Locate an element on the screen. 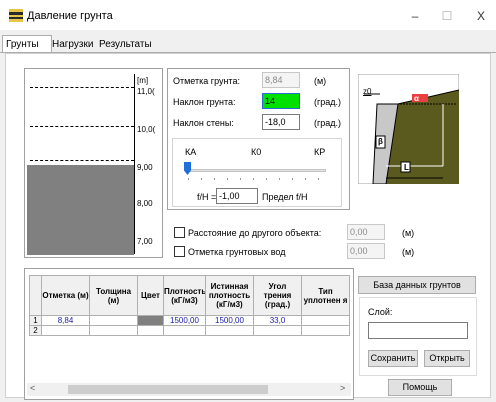  slider-label-kp: КР is located at coordinates (320, 152).